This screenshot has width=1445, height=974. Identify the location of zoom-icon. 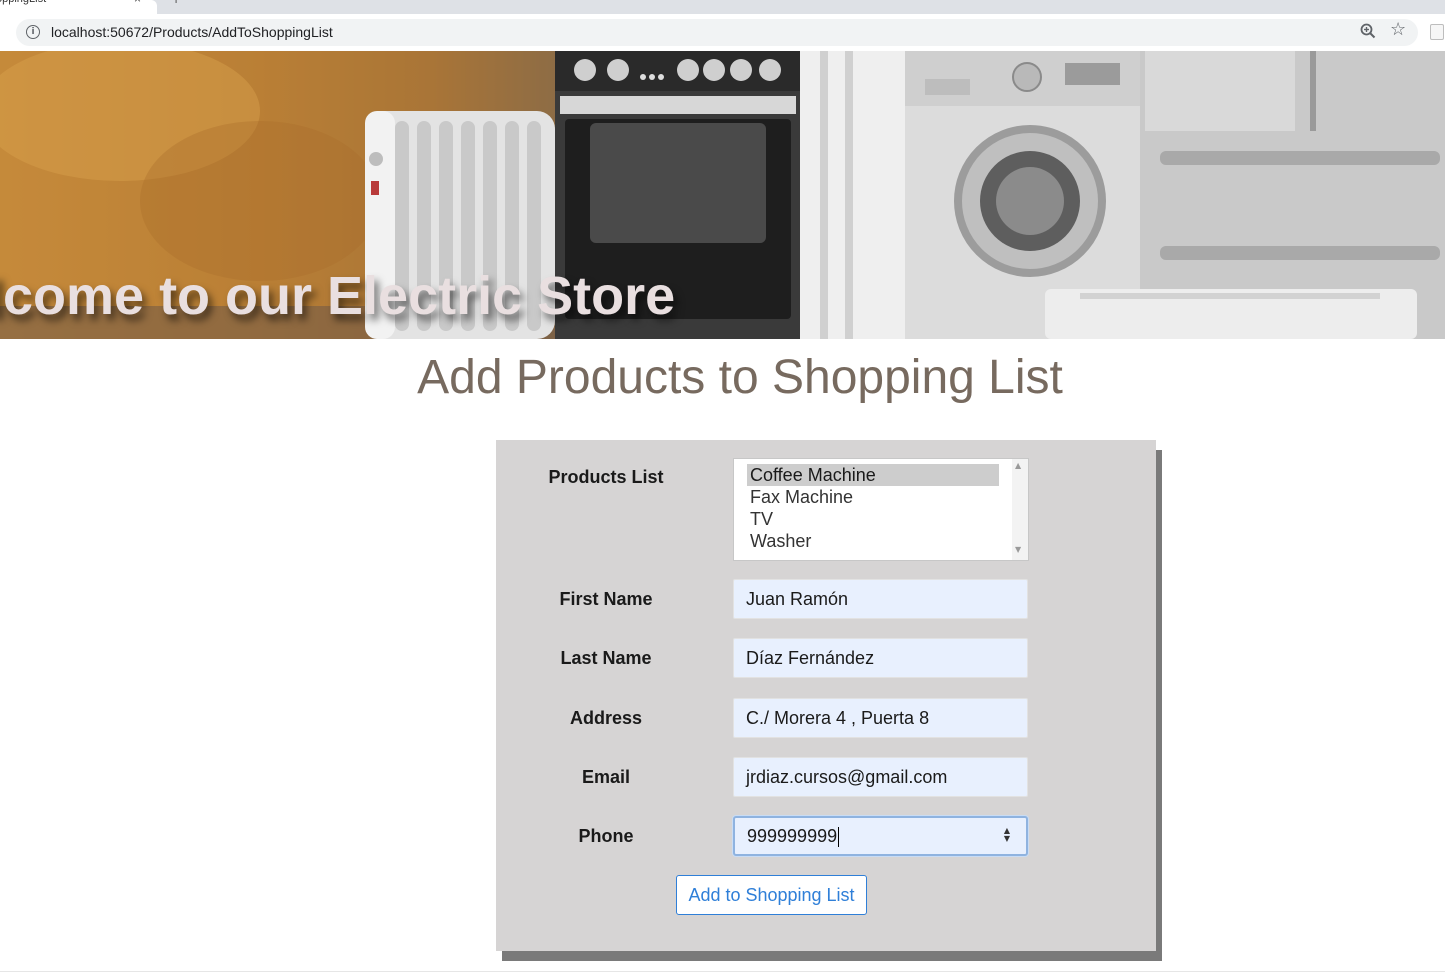
(1368, 31).